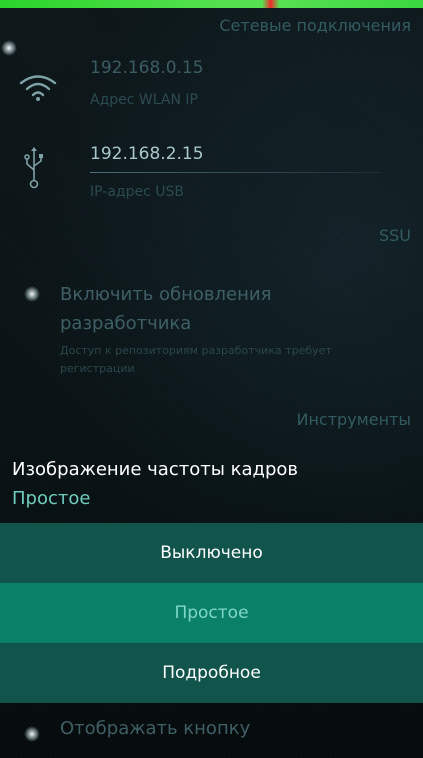 This screenshot has width=423, height=758. I want to click on switch-indicator, so click(32, 294).